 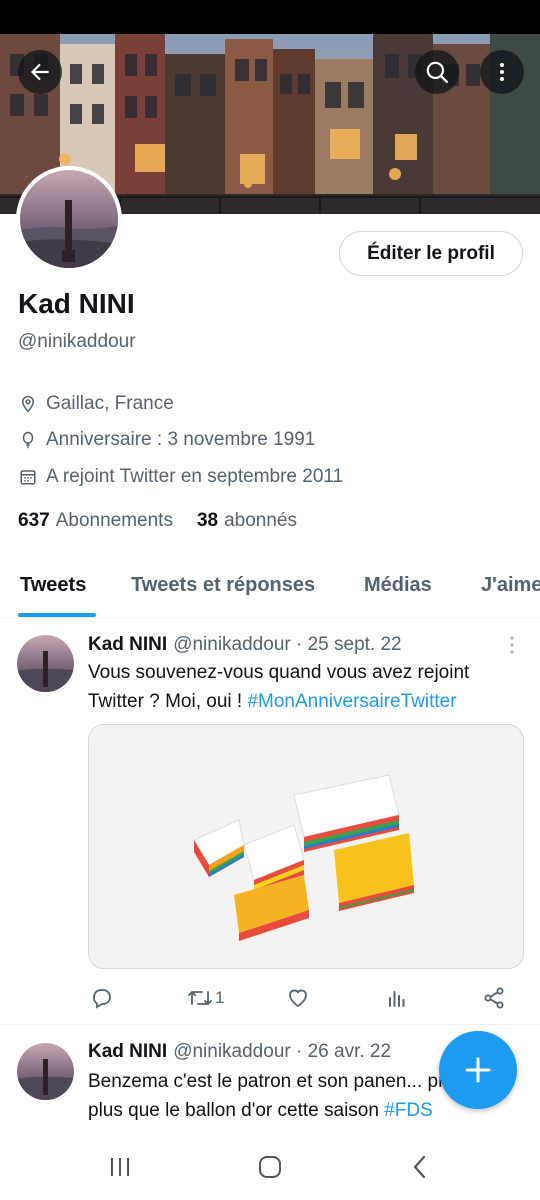 I want to click on followers-link: 38 abonnés, so click(x=247, y=521).